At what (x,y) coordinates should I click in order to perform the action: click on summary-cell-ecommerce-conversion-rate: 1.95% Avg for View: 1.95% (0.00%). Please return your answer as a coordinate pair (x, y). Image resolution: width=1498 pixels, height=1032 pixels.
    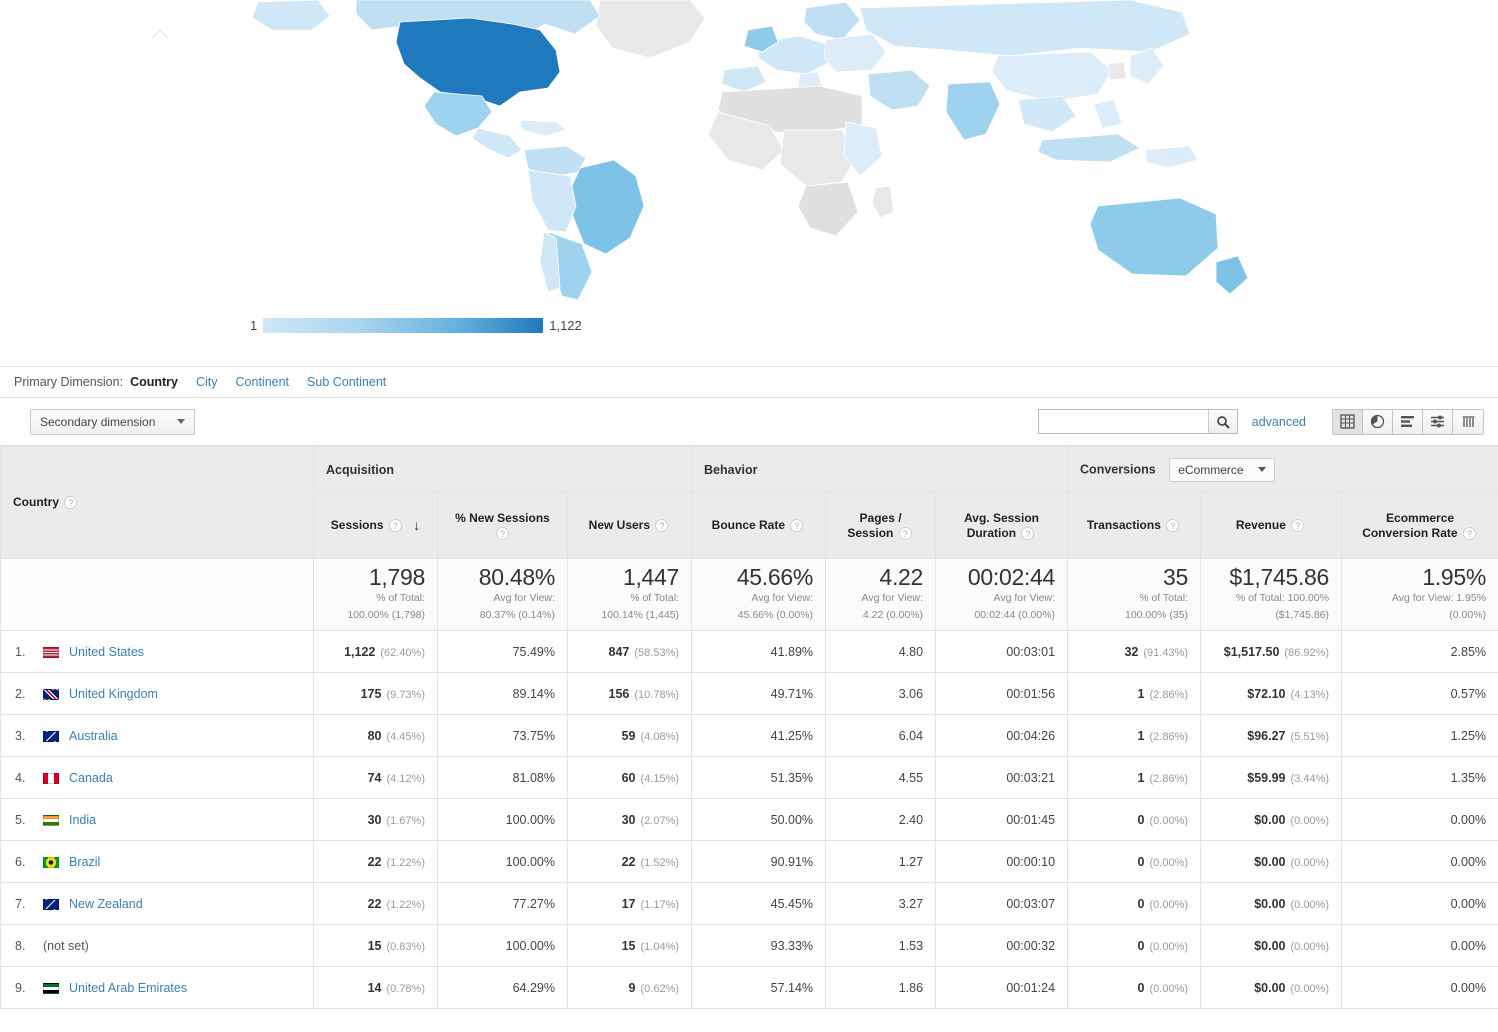
    Looking at the image, I should click on (1419, 594).